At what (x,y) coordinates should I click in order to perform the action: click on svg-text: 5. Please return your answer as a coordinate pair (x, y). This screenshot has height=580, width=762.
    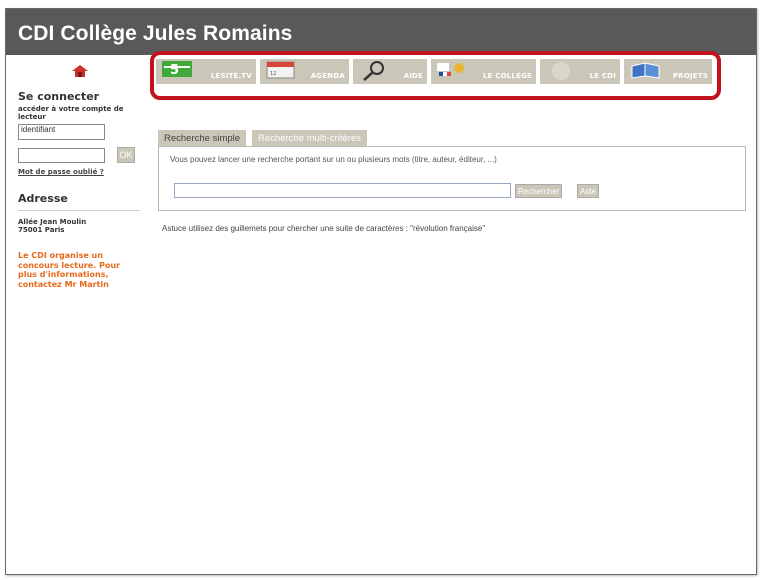
    Looking at the image, I should click on (174, 70).